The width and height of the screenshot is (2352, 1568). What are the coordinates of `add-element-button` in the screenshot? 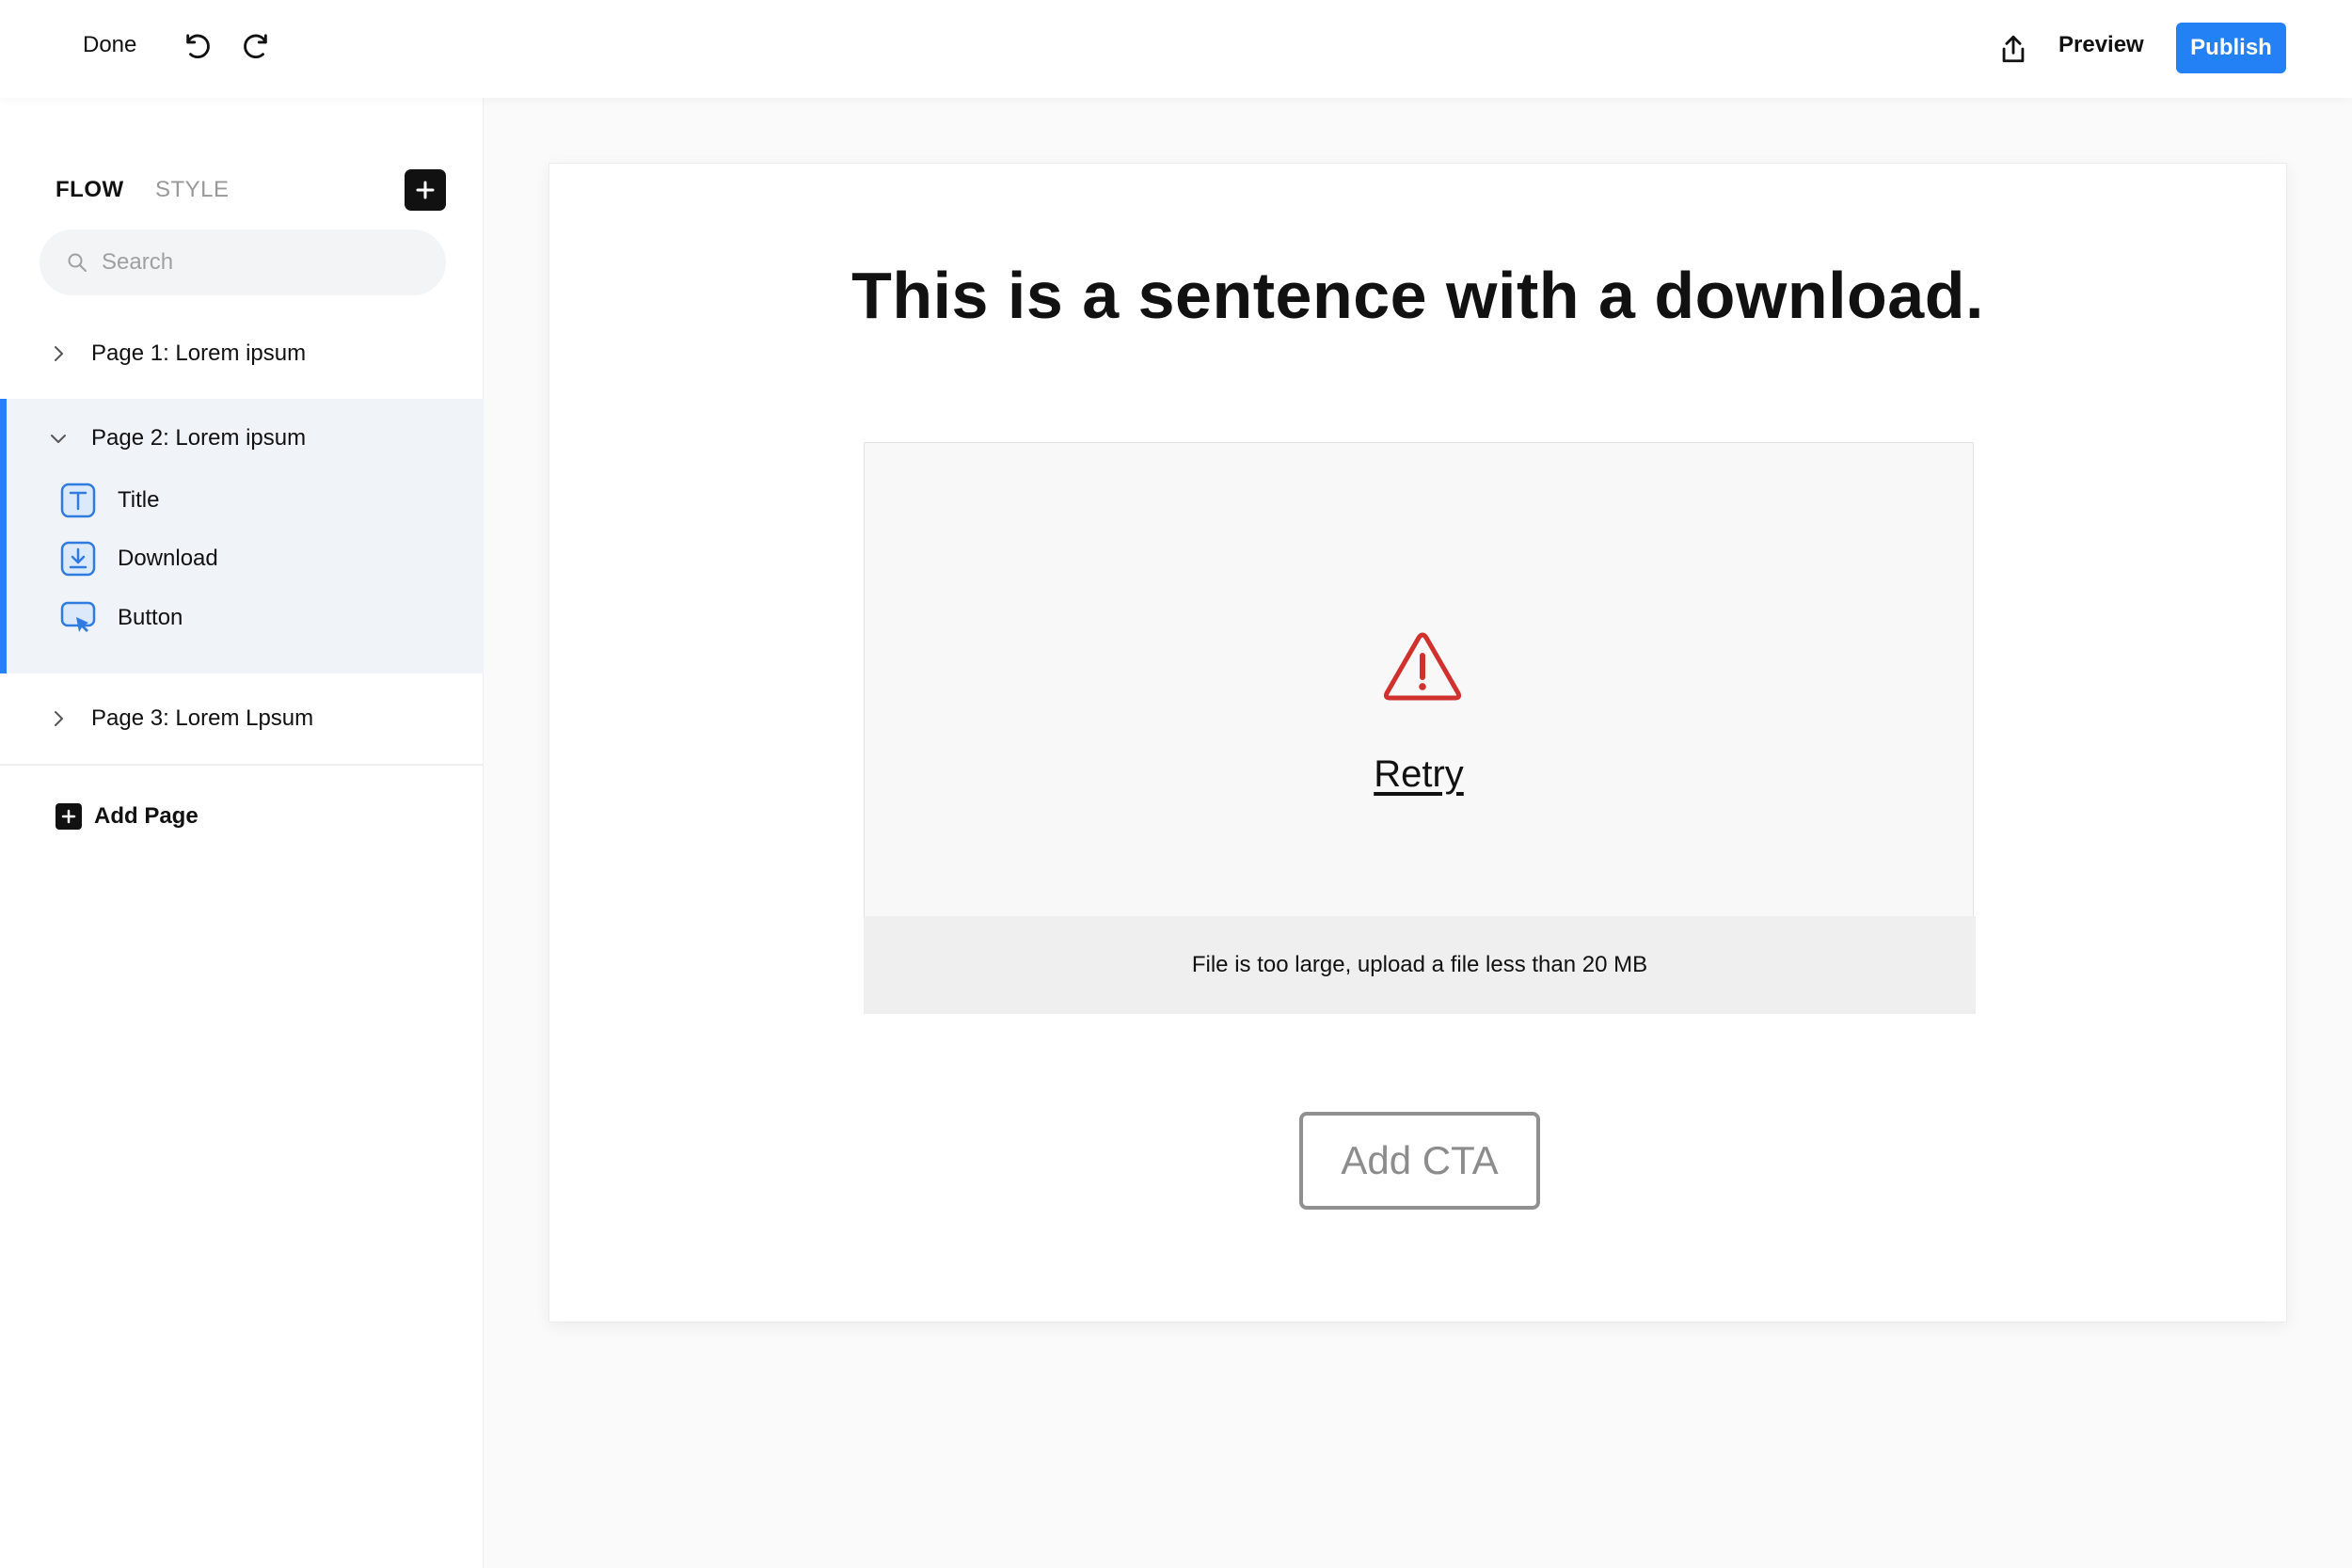 It's located at (425, 190).